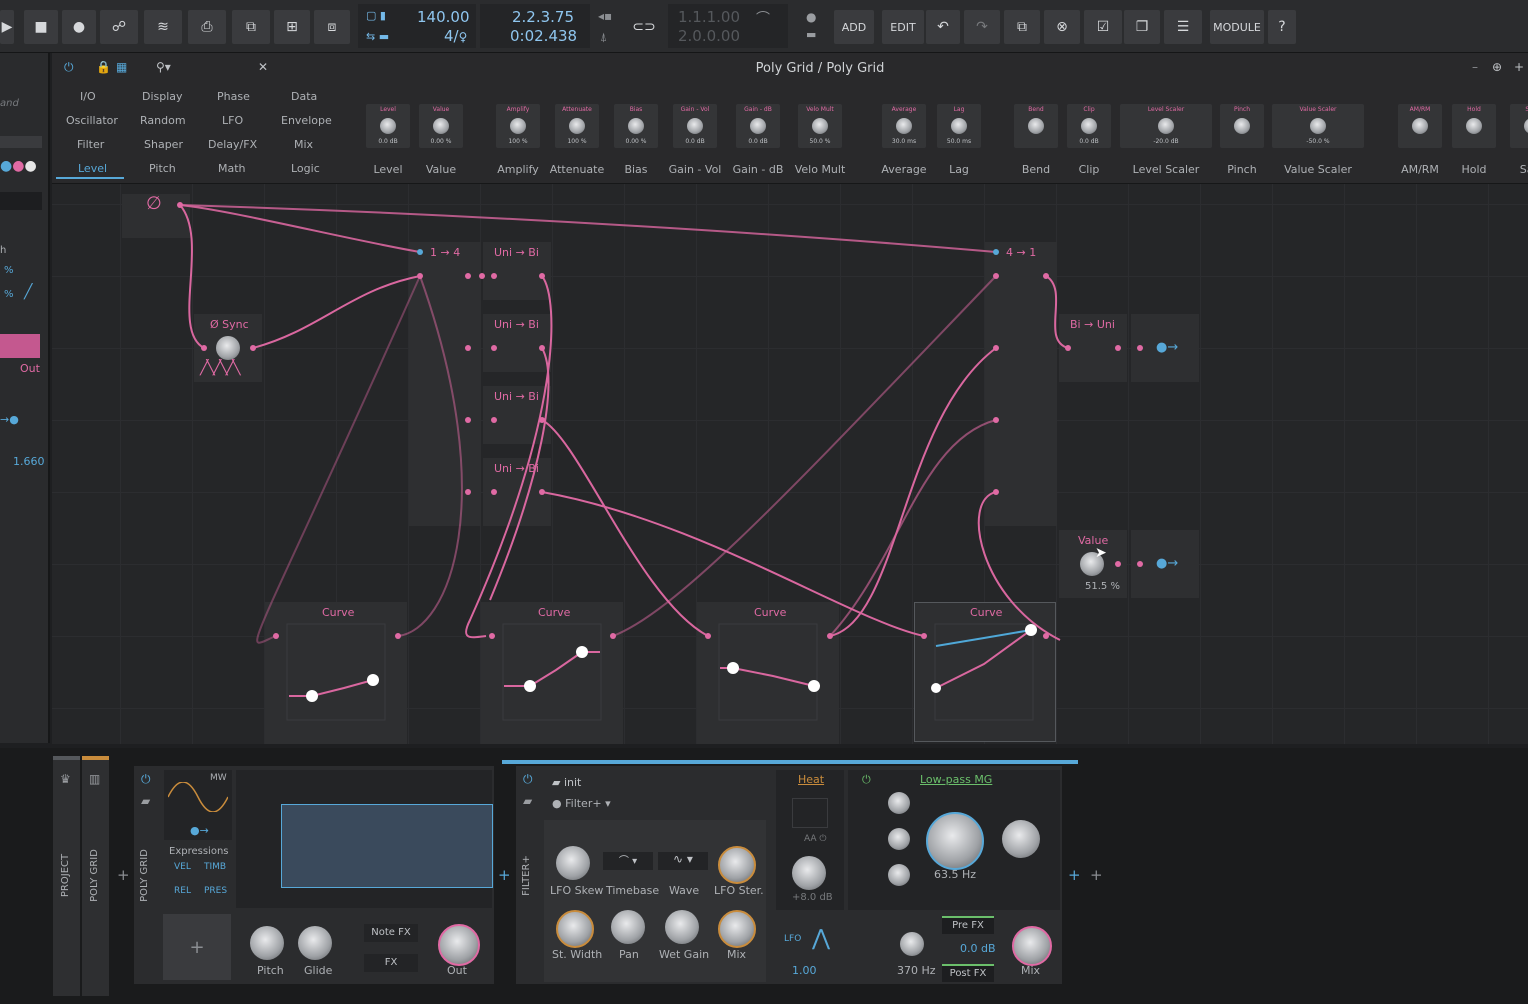 This screenshot has width=1528, height=1004. What do you see at coordinates (528, 779) in the screenshot?
I see `filterplus-power-icon: ⏻` at bounding box center [528, 779].